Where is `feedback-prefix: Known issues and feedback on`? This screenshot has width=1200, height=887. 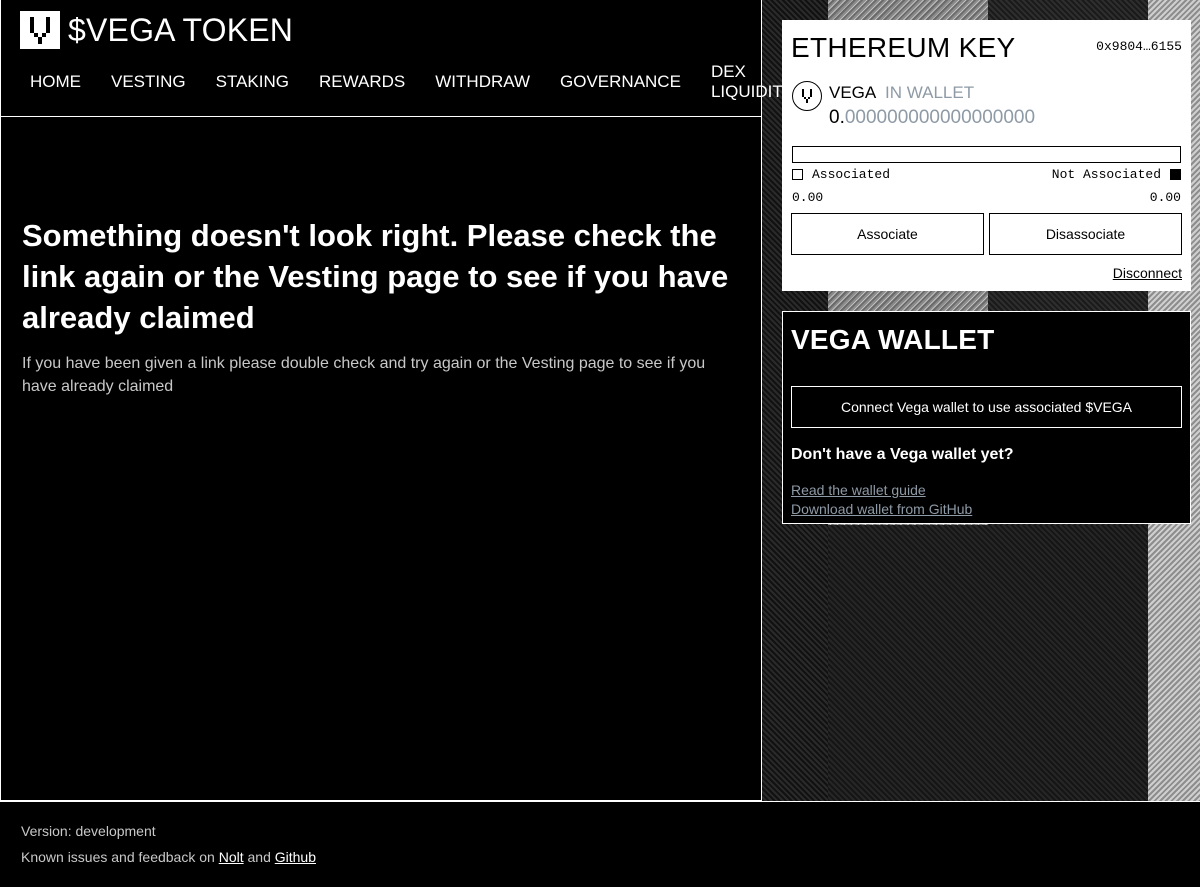
feedback-prefix: Known issues and feedback on is located at coordinates (118, 857).